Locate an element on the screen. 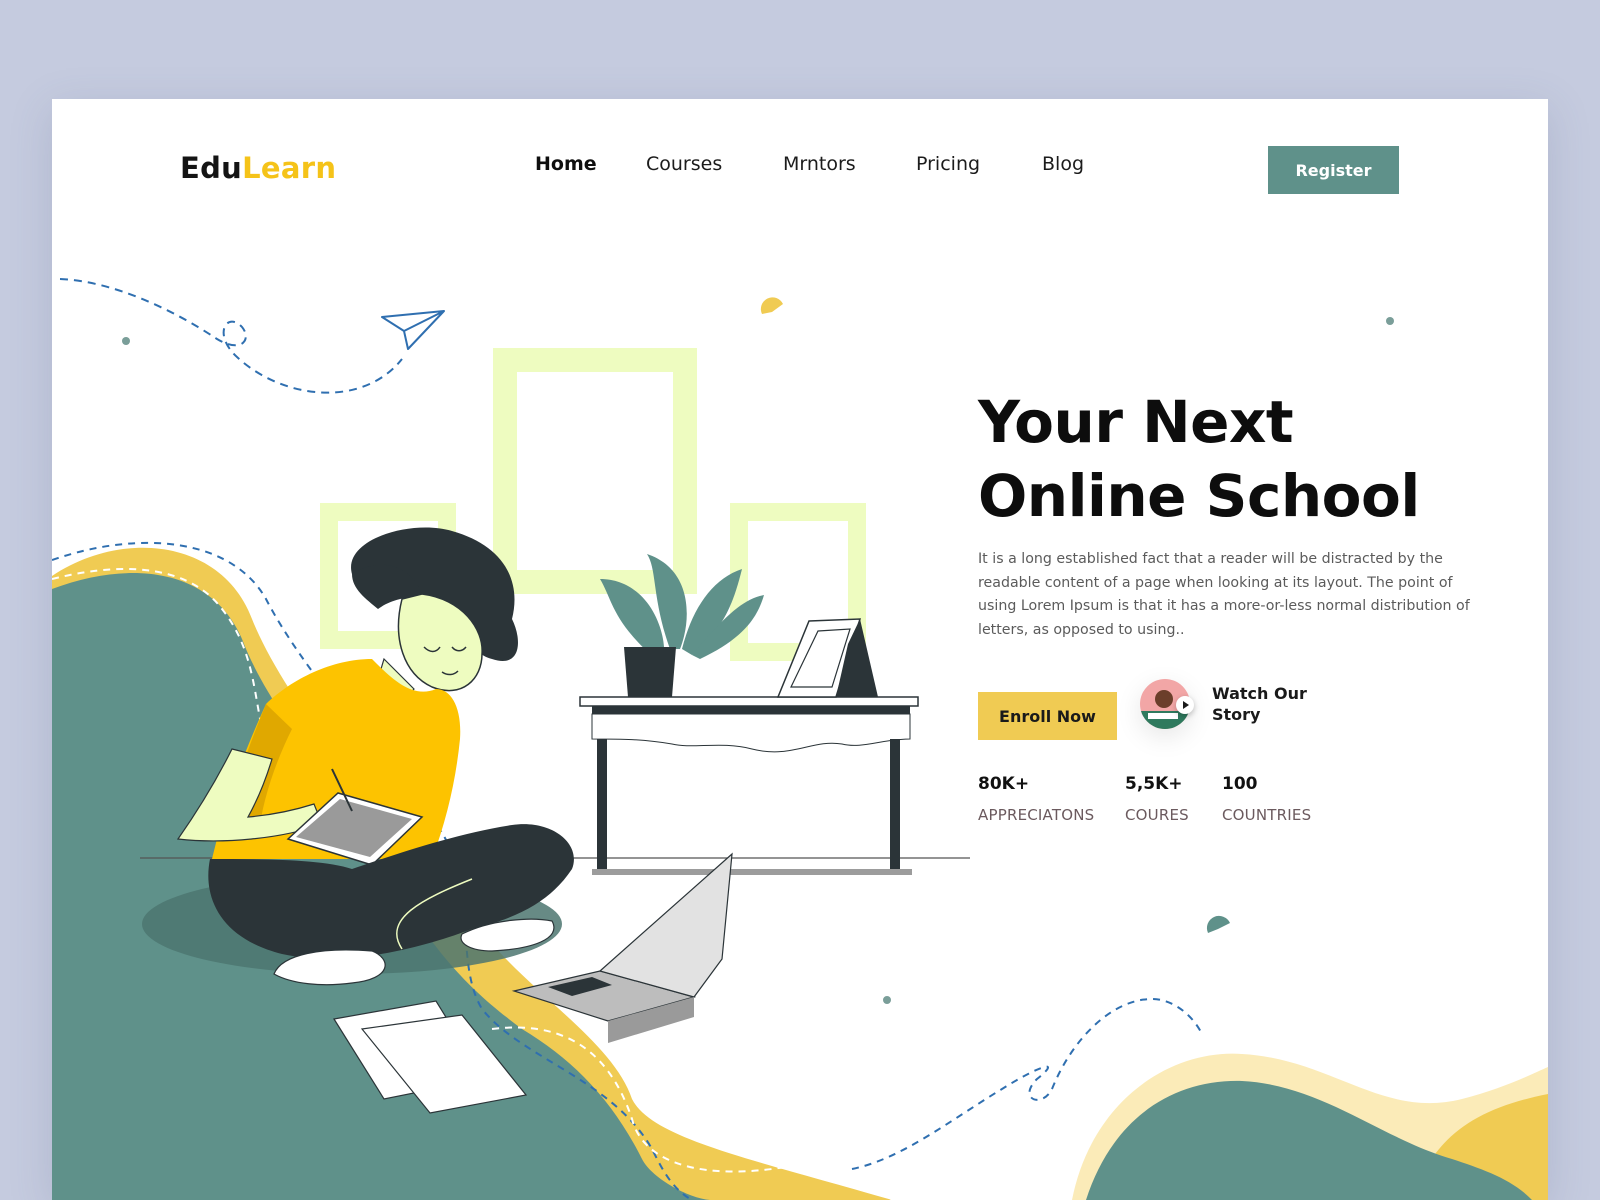  paper-plane-icon is located at coordinates (413, 330).